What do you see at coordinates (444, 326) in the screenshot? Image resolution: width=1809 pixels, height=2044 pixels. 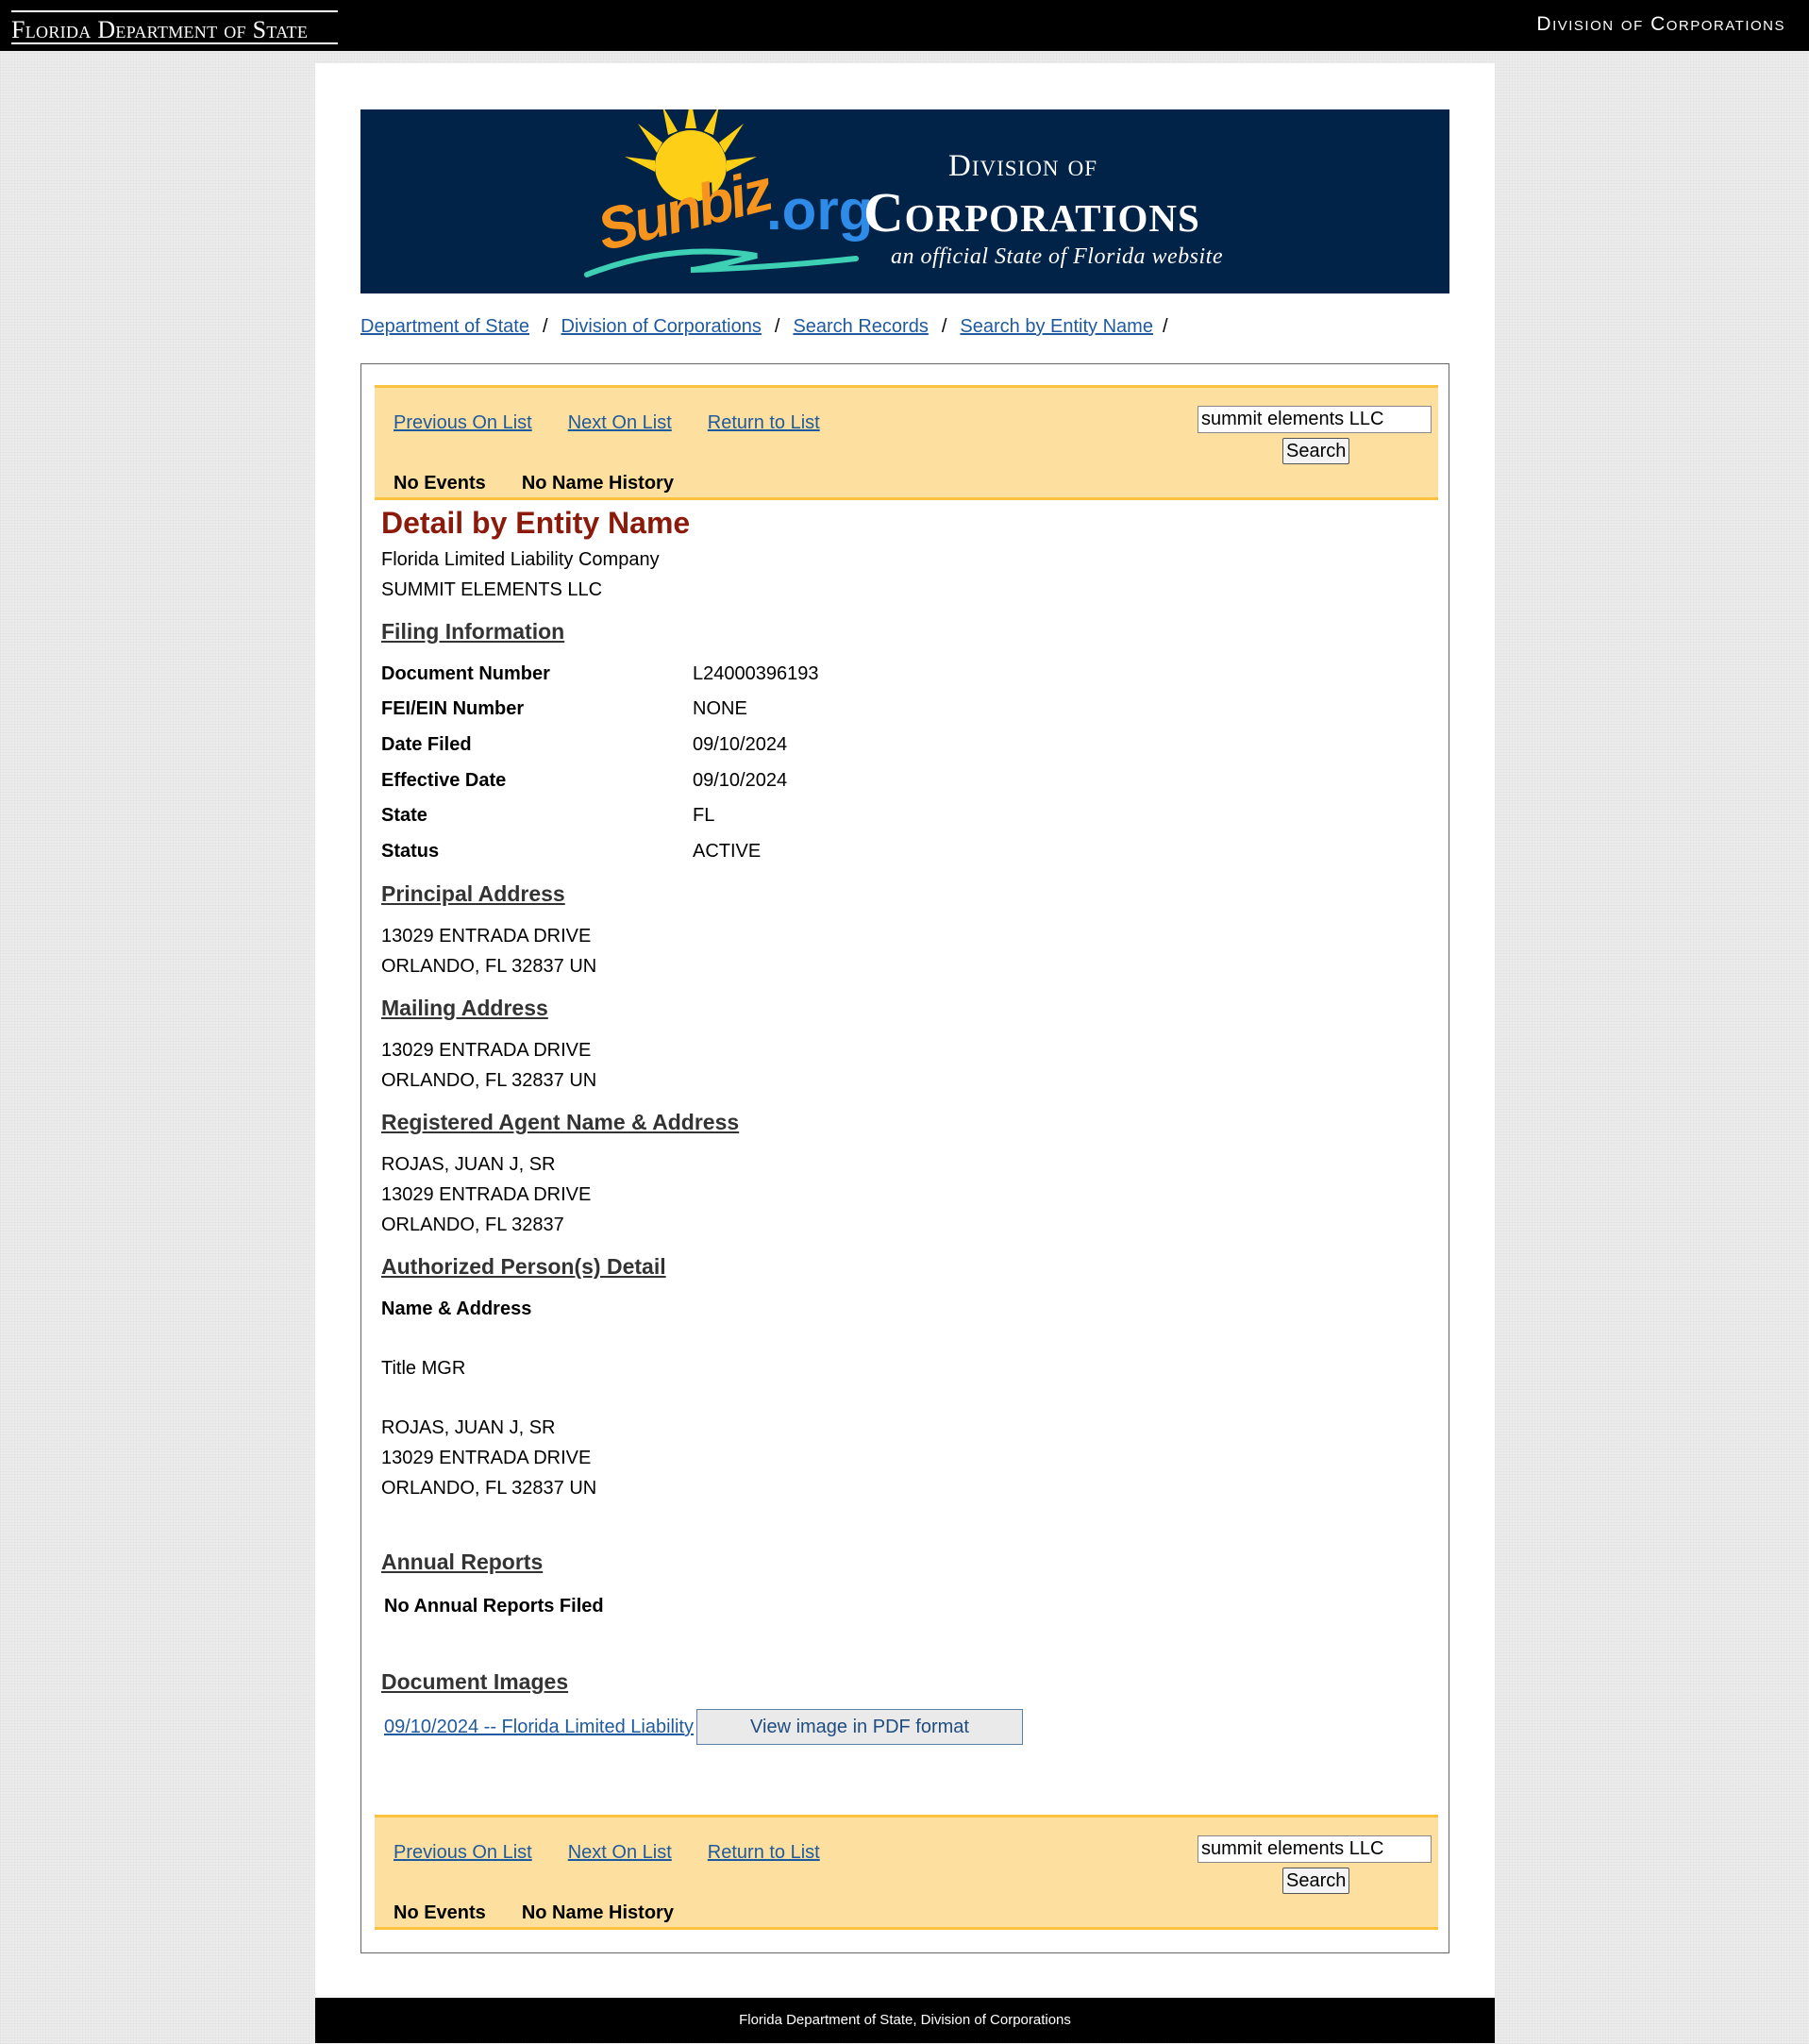 I see `breadcrumb-department-of-state: Department of State` at bounding box center [444, 326].